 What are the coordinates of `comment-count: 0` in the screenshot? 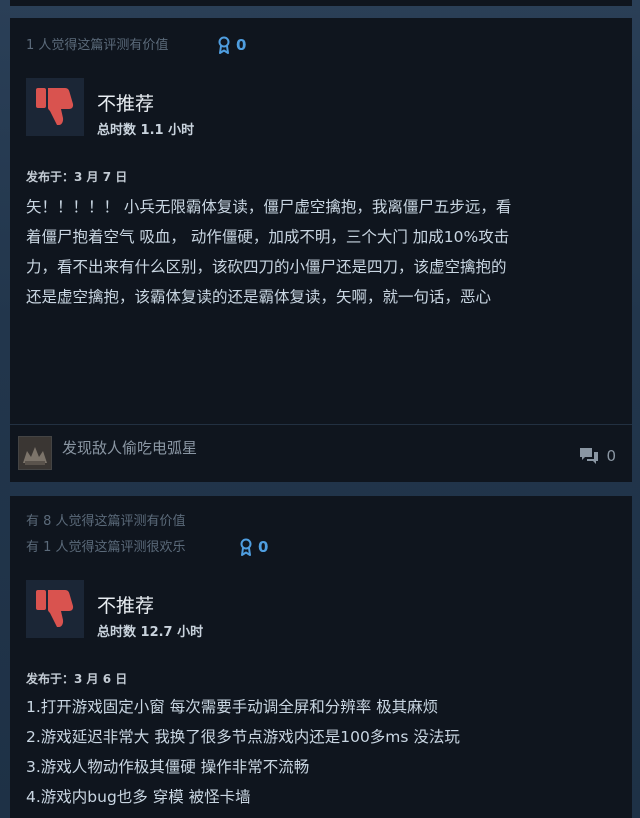 It's located at (611, 456).